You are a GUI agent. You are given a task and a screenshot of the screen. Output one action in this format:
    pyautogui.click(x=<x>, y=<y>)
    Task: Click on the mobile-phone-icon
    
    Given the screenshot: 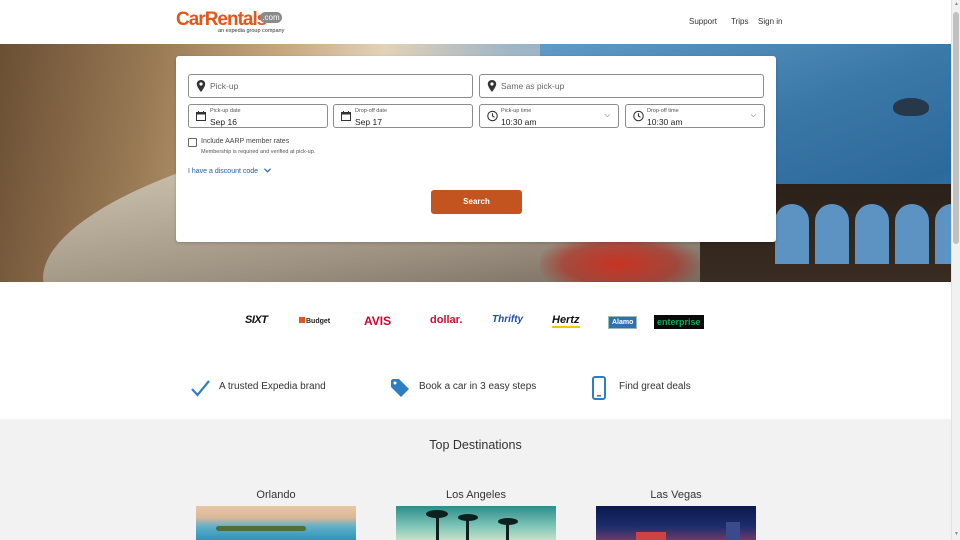 What is the action you would take?
    pyautogui.click(x=599, y=388)
    